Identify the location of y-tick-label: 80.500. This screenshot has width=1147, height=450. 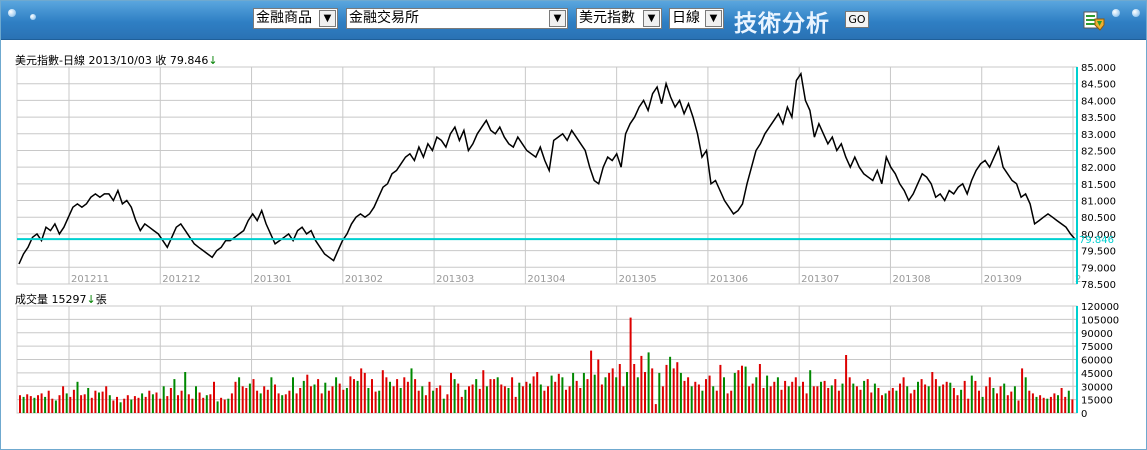
(1098, 218).